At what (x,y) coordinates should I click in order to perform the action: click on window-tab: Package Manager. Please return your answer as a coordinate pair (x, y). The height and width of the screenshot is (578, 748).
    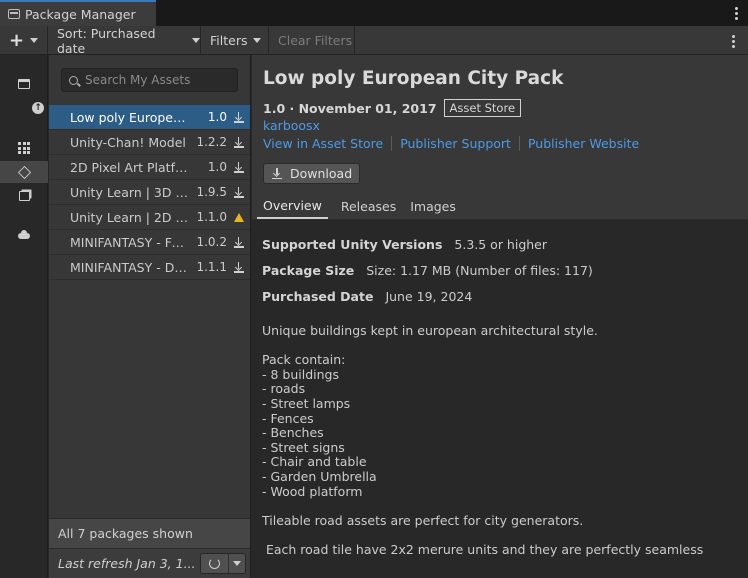
    Looking at the image, I should click on (78, 13).